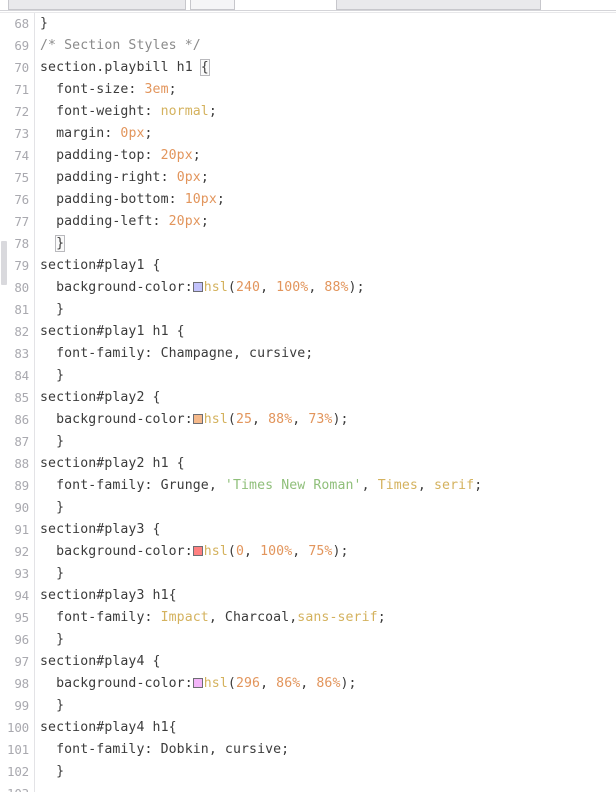 Image resolution: width=616 pixels, height=792 pixels. What do you see at coordinates (328, 662) in the screenshot?
I see `code-line: section#play4 {` at bounding box center [328, 662].